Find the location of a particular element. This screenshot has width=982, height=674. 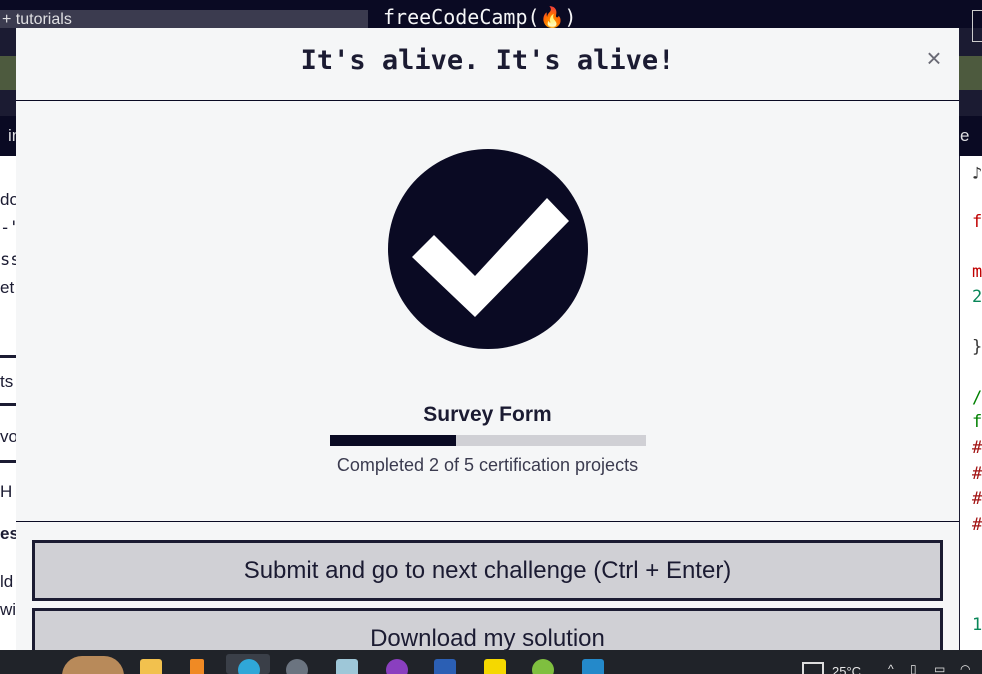

project-title: Survey Form is located at coordinates (487, 414).